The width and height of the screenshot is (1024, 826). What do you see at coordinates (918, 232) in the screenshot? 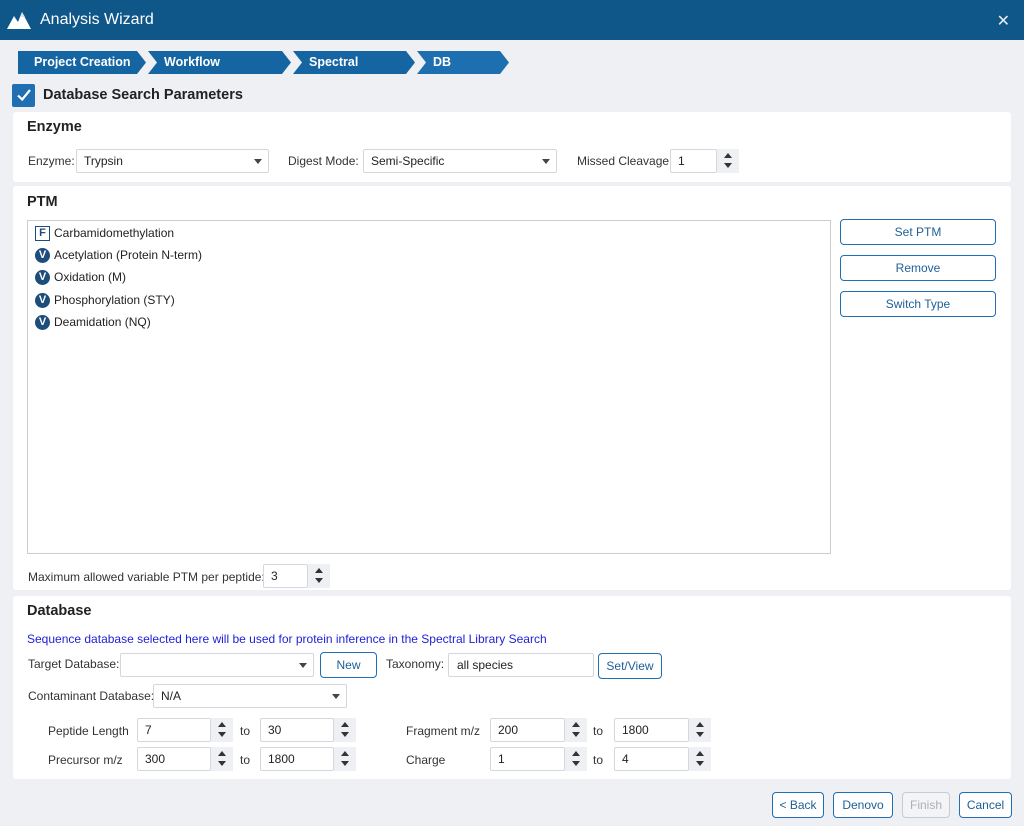
I see `set-ptm-button: Set PTM` at bounding box center [918, 232].